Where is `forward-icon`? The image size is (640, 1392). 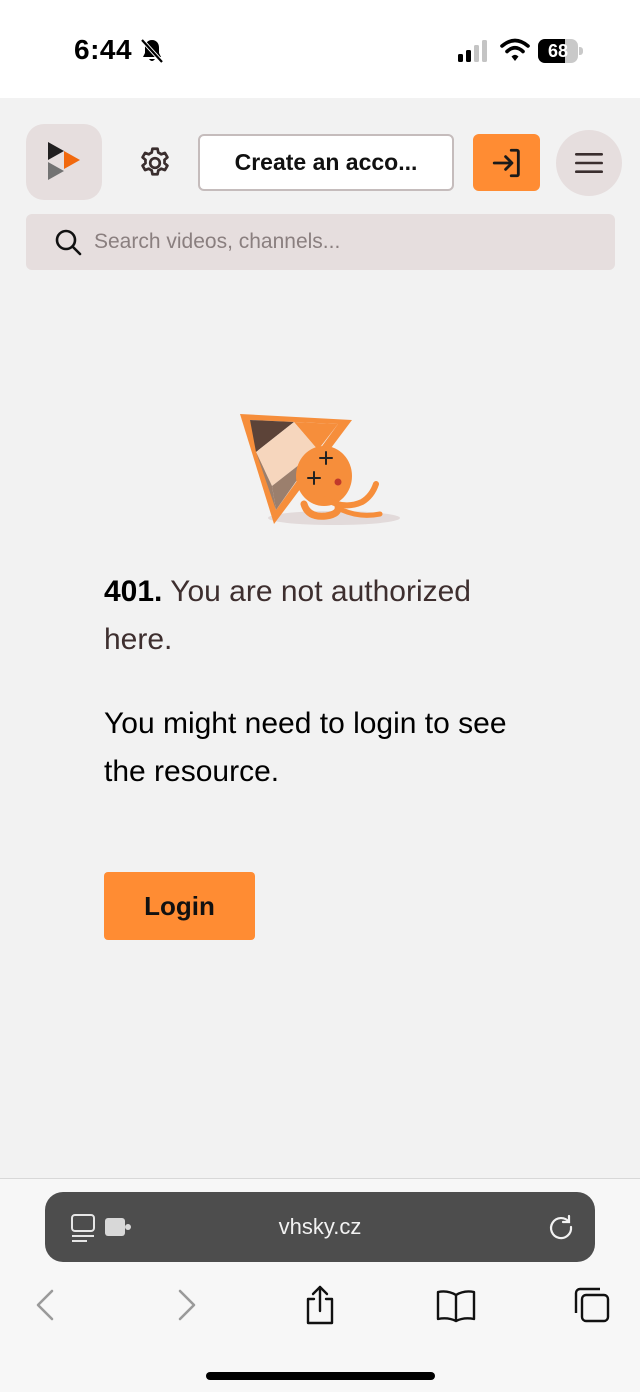
forward-icon is located at coordinates (186, 1305).